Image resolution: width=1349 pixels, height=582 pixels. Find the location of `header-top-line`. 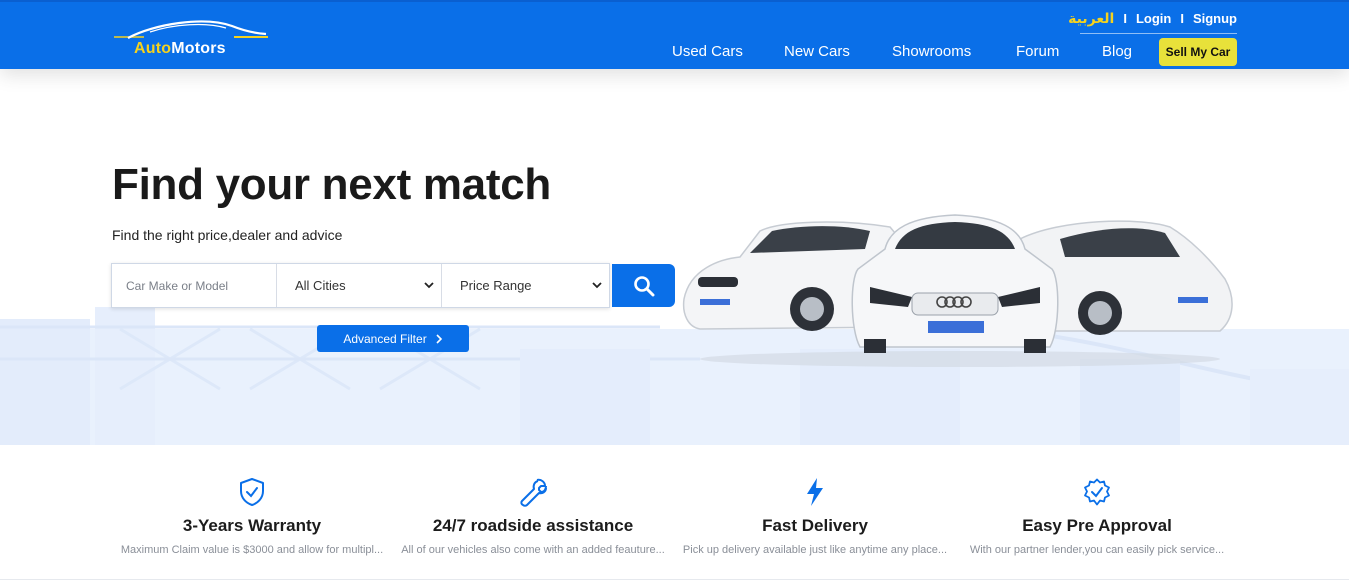

header-top-line is located at coordinates (674, 1).